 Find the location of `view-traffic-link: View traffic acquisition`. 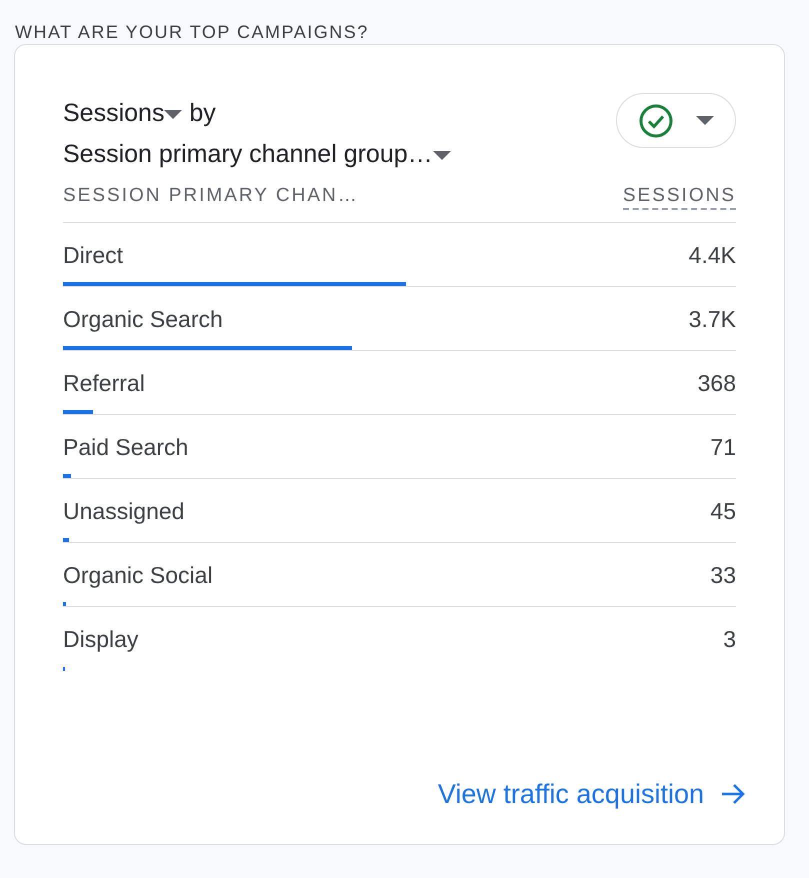

view-traffic-link: View traffic acquisition is located at coordinates (592, 794).